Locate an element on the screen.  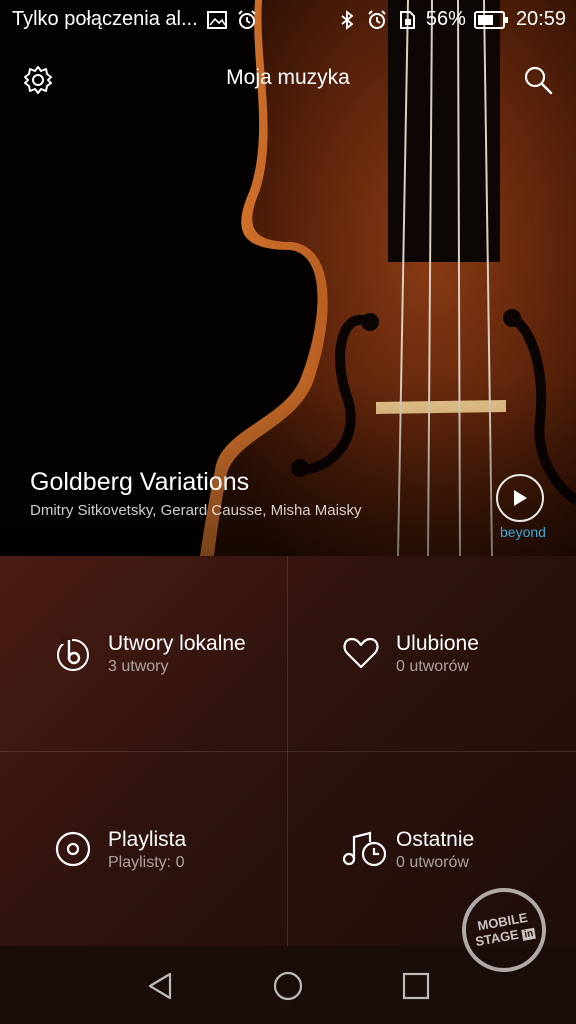
local-songs-tile: Utwory lokalne 3 utwory is located at coordinates (143, 653).